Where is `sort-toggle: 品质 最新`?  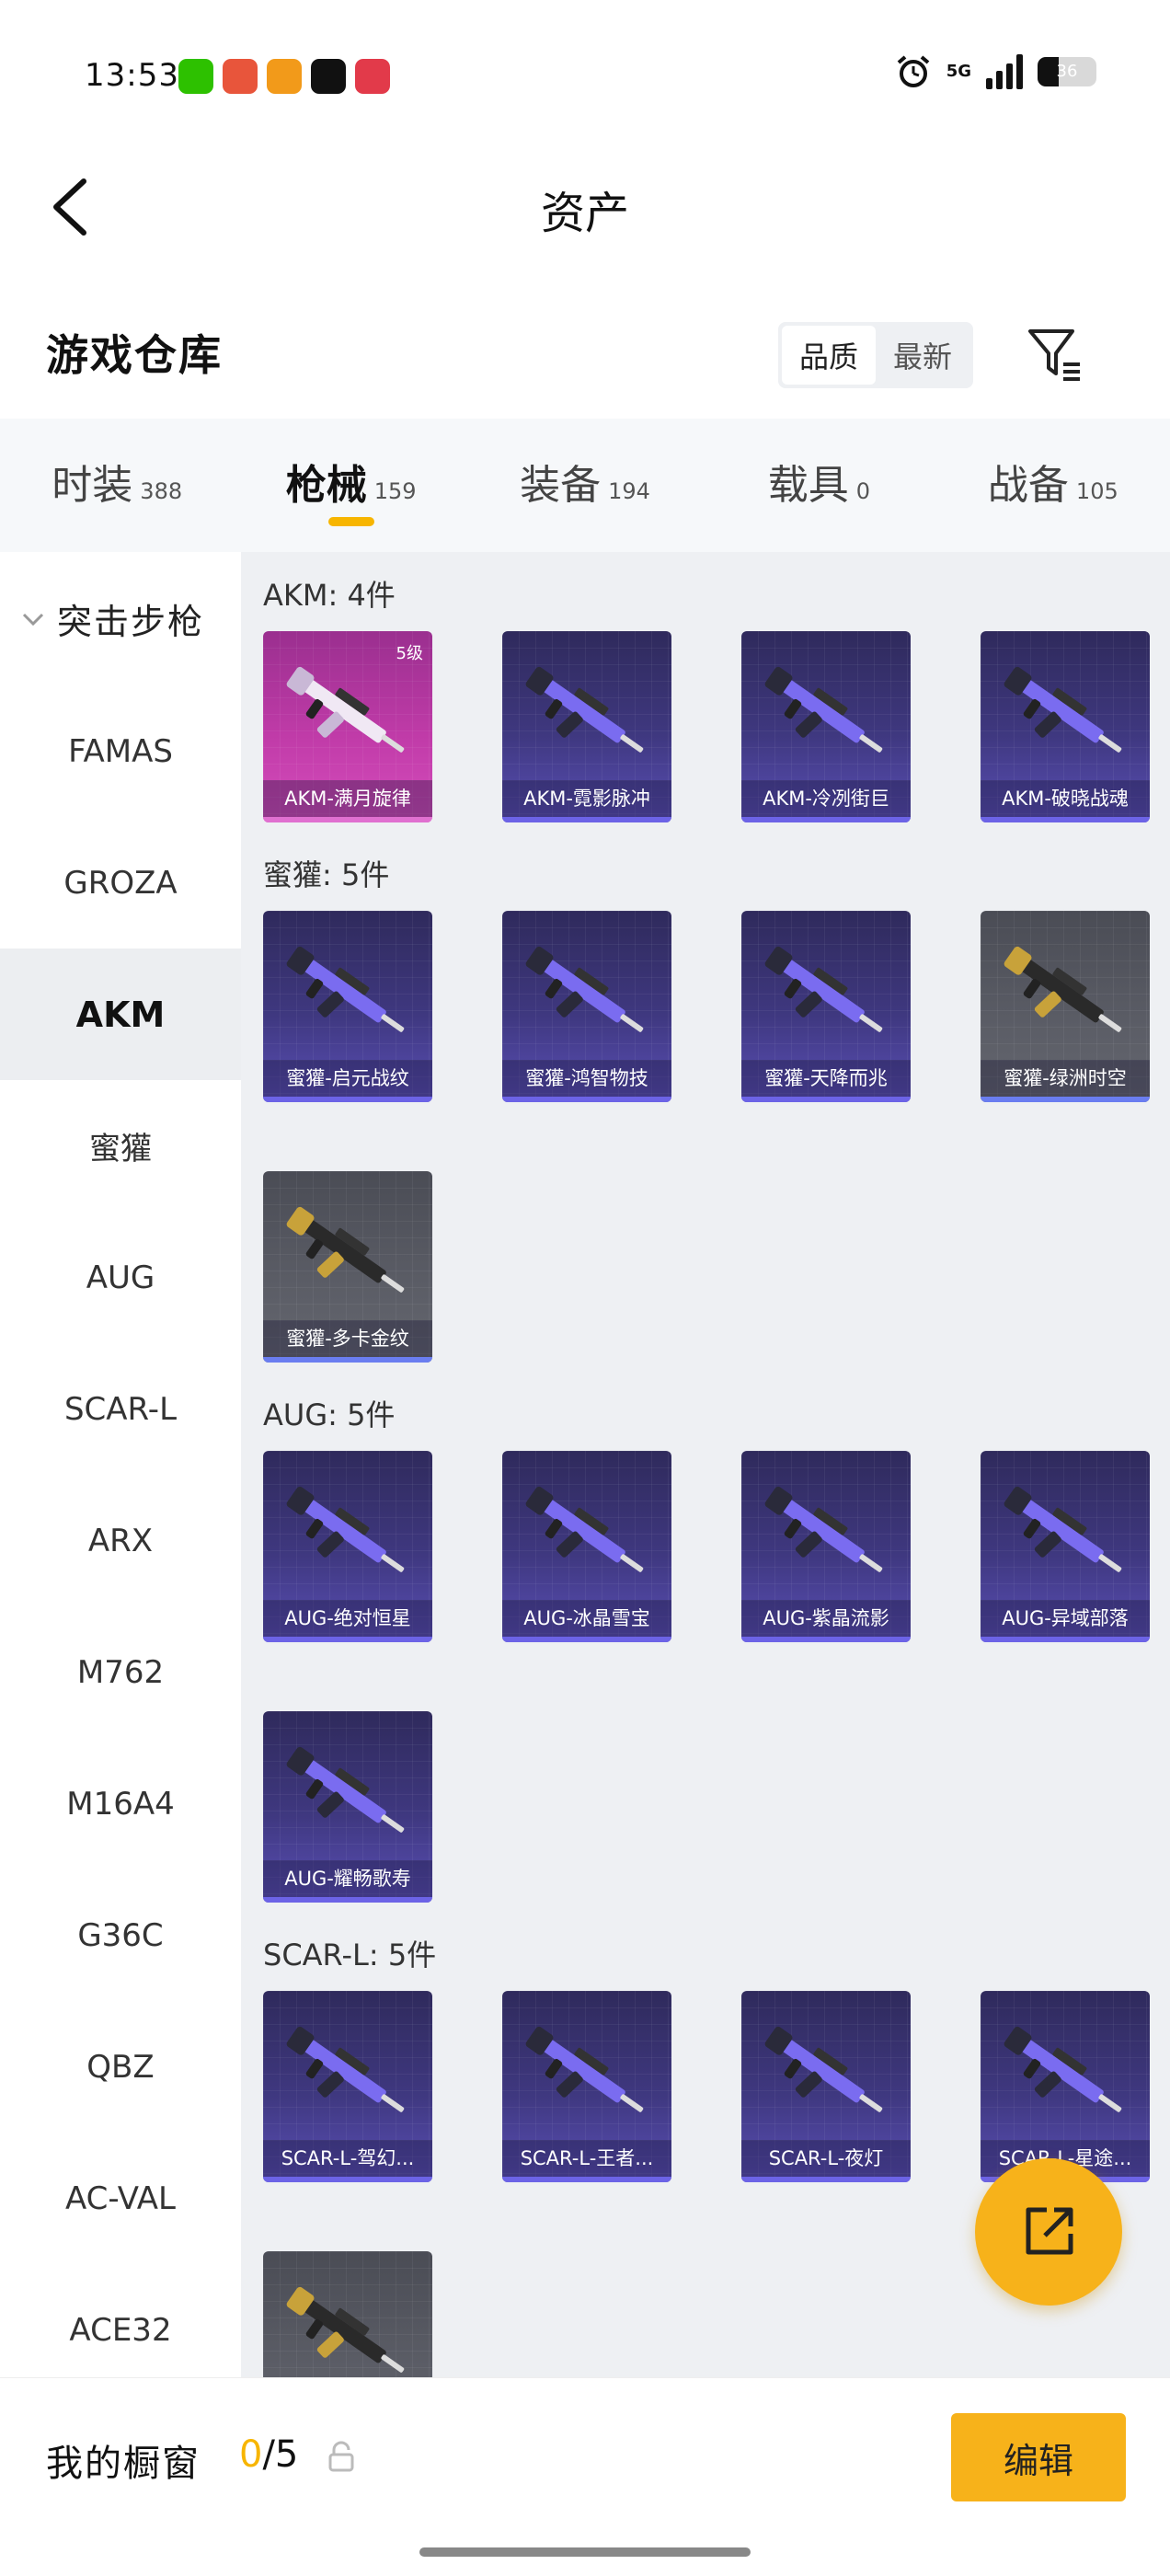
sort-toggle: 品质 最新 is located at coordinates (875, 355).